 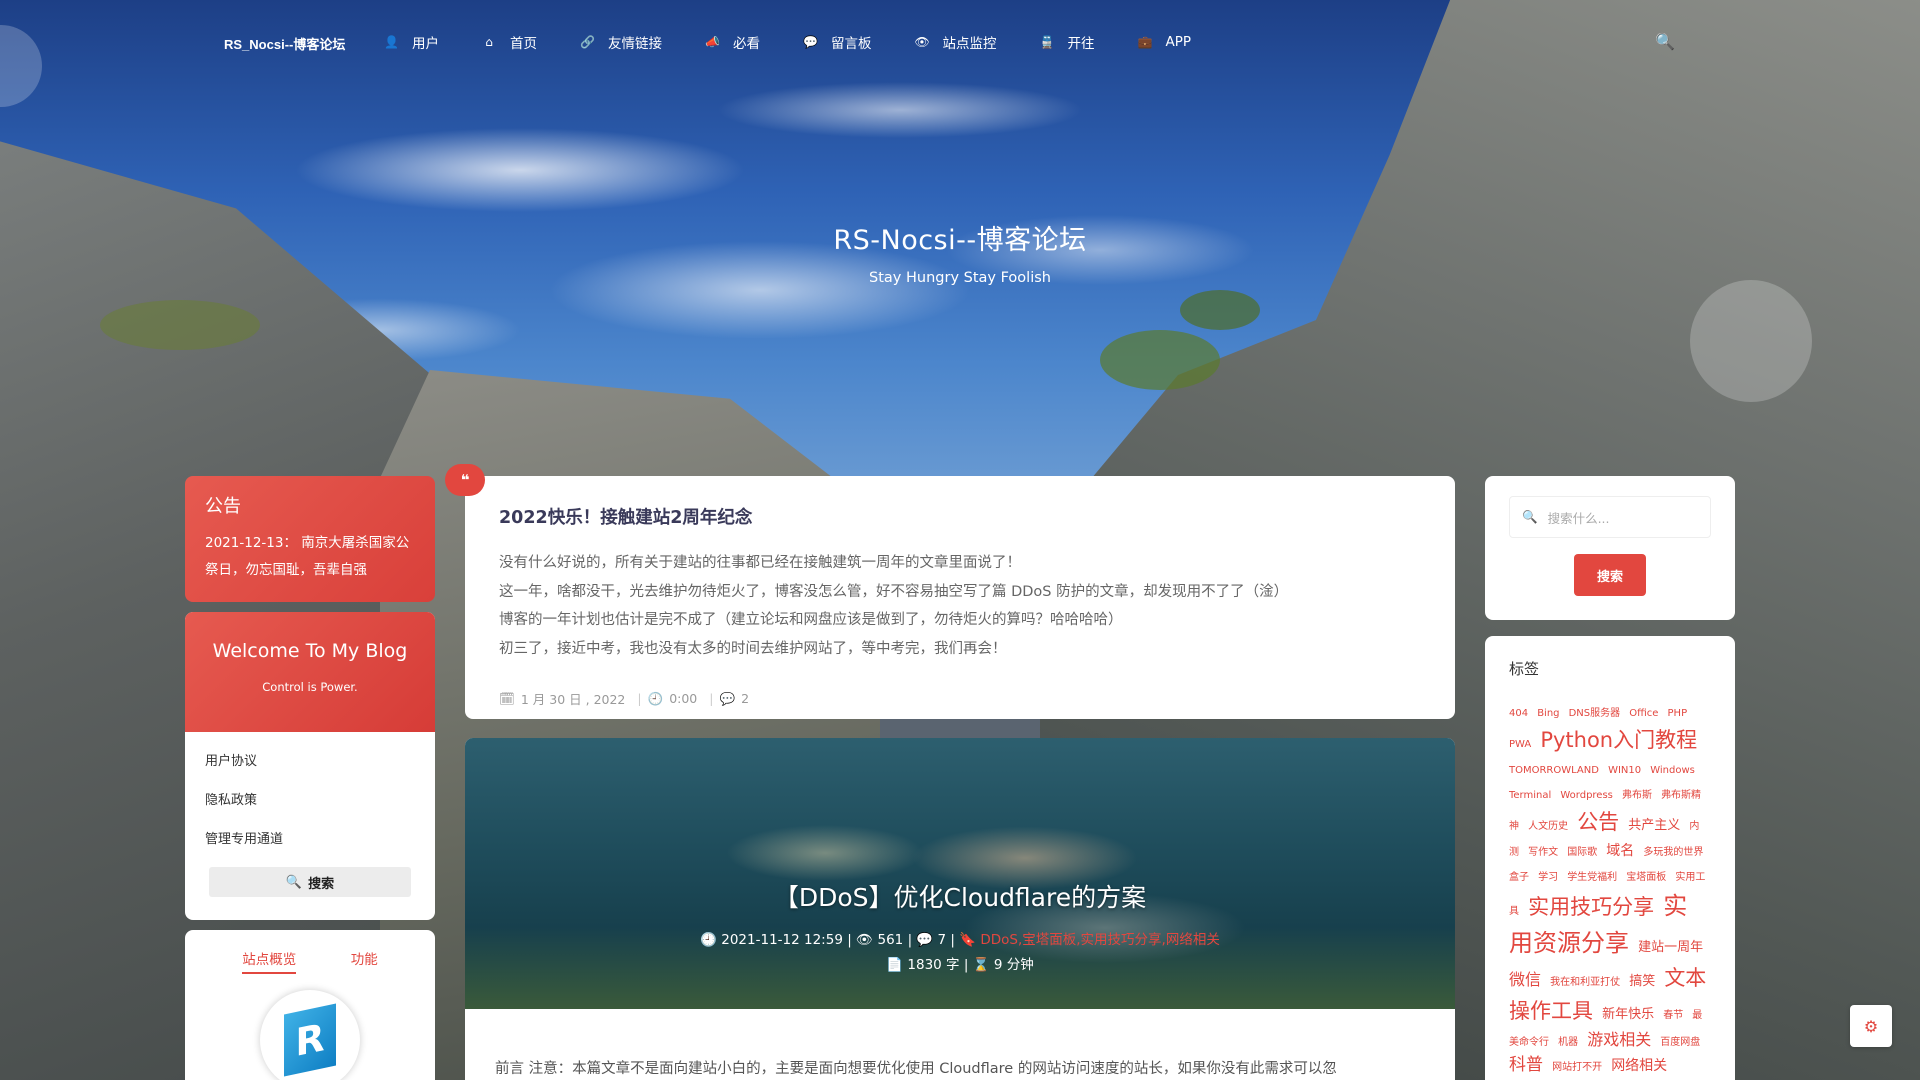 I want to click on tag-link: TOMORROWLAND, so click(x=1554, y=770).